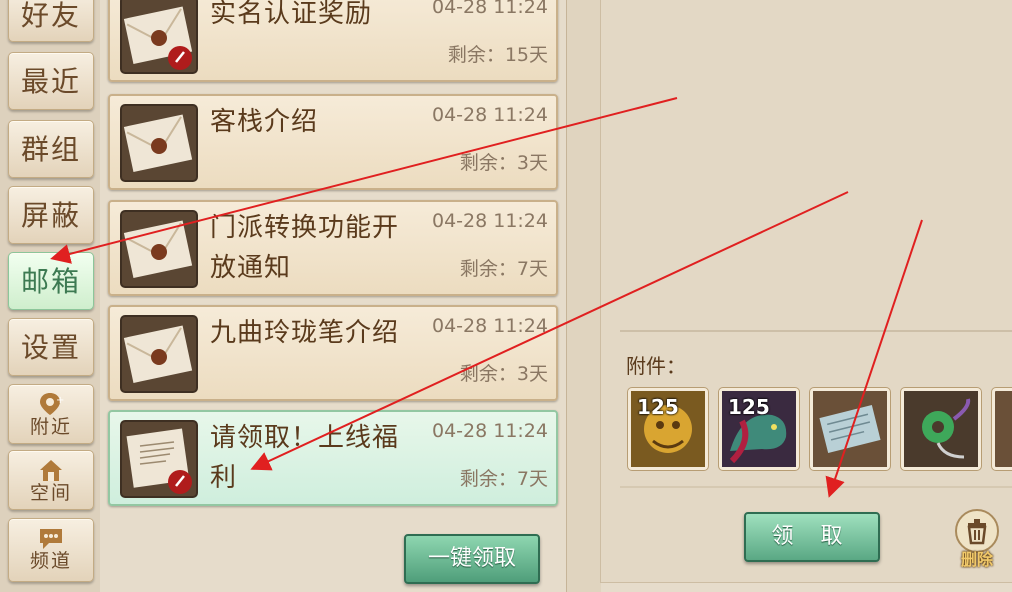 The height and width of the screenshot is (592, 1012). I want to click on mail-title: 客栈介绍, so click(264, 122).